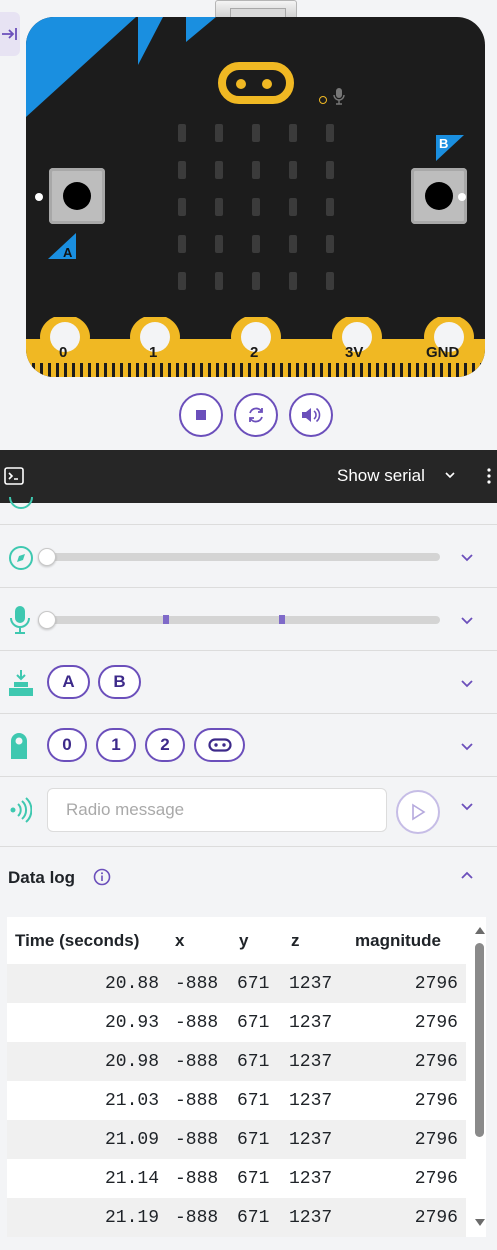  Describe the element at coordinates (248, 476) in the screenshot. I see `serial-bar: Show serial` at that location.